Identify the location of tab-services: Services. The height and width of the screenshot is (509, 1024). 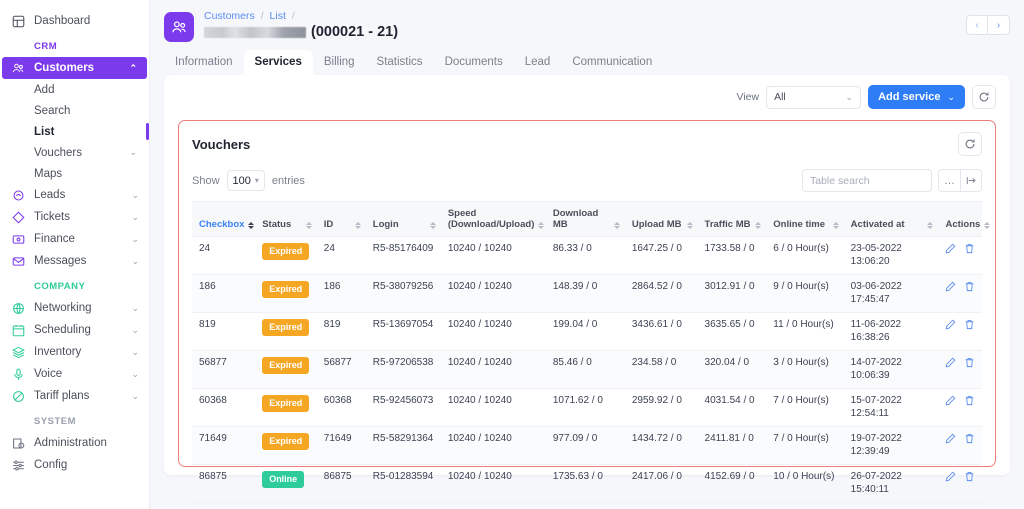
(278, 62).